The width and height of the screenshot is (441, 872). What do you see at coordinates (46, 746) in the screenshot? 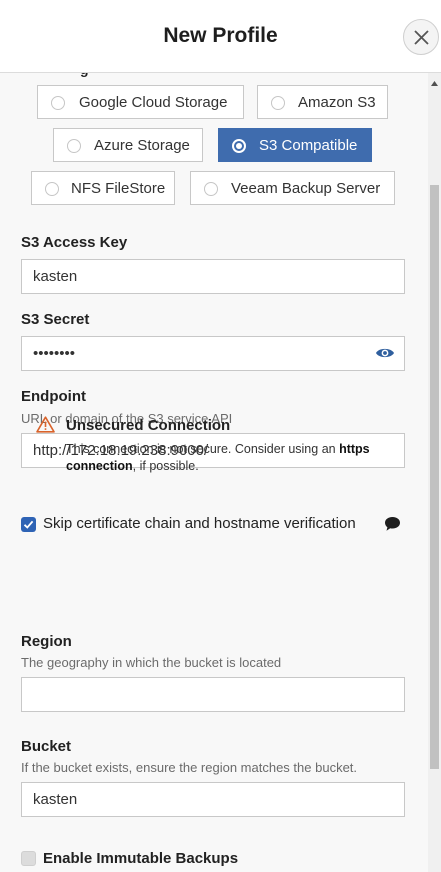
I see `bucket-label: Bucket` at bounding box center [46, 746].